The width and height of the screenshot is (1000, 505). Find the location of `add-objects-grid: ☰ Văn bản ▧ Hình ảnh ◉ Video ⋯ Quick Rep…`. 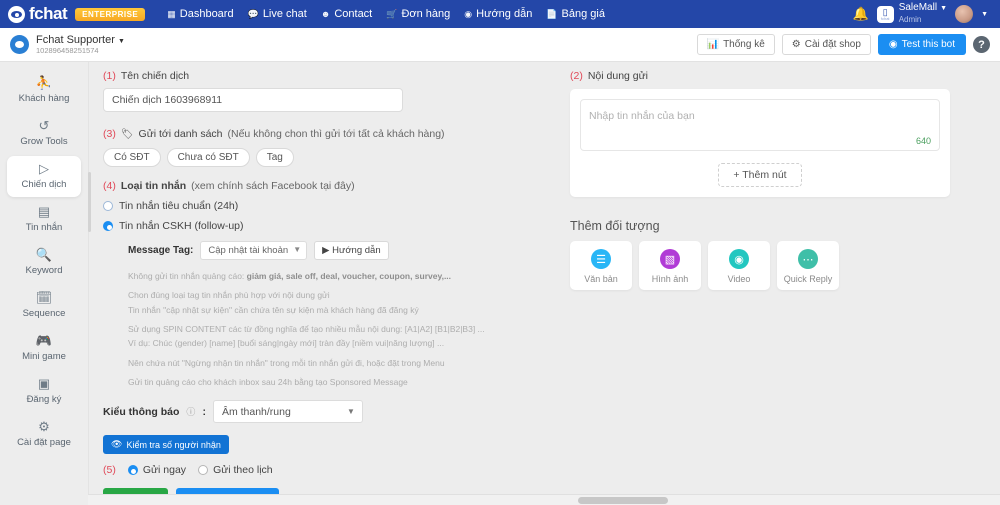

add-objects-grid: ☰ Văn bản ▧ Hình ảnh ◉ Video ⋯ Quick Rep… is located at coordinates (760, 265).